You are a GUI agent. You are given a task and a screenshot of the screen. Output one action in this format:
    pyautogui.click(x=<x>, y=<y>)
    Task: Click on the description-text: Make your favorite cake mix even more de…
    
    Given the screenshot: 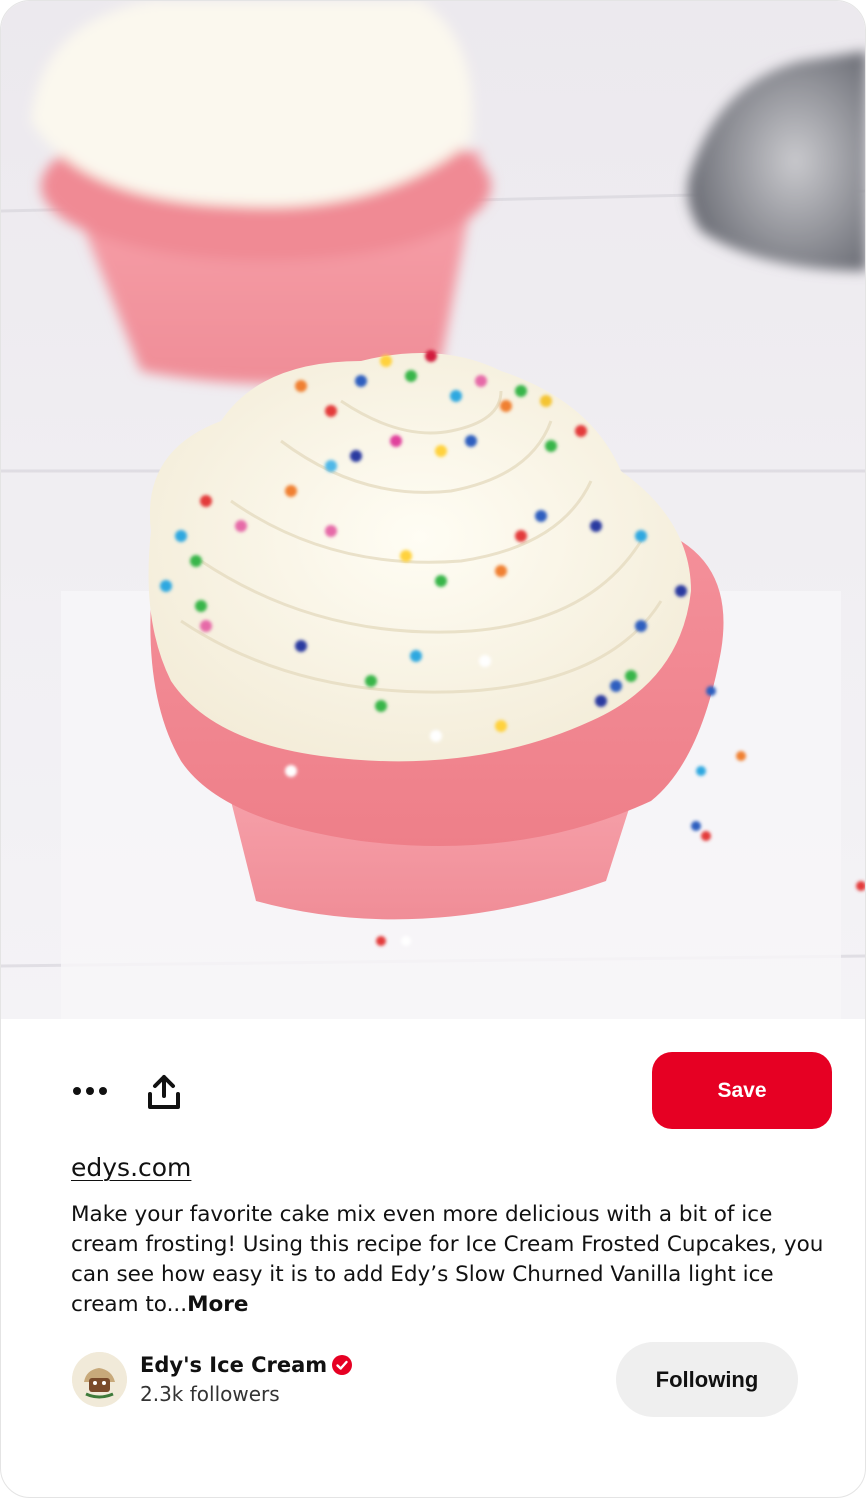 What is the action you would take?
    pyautogui.click(x=447, y=1259)
    